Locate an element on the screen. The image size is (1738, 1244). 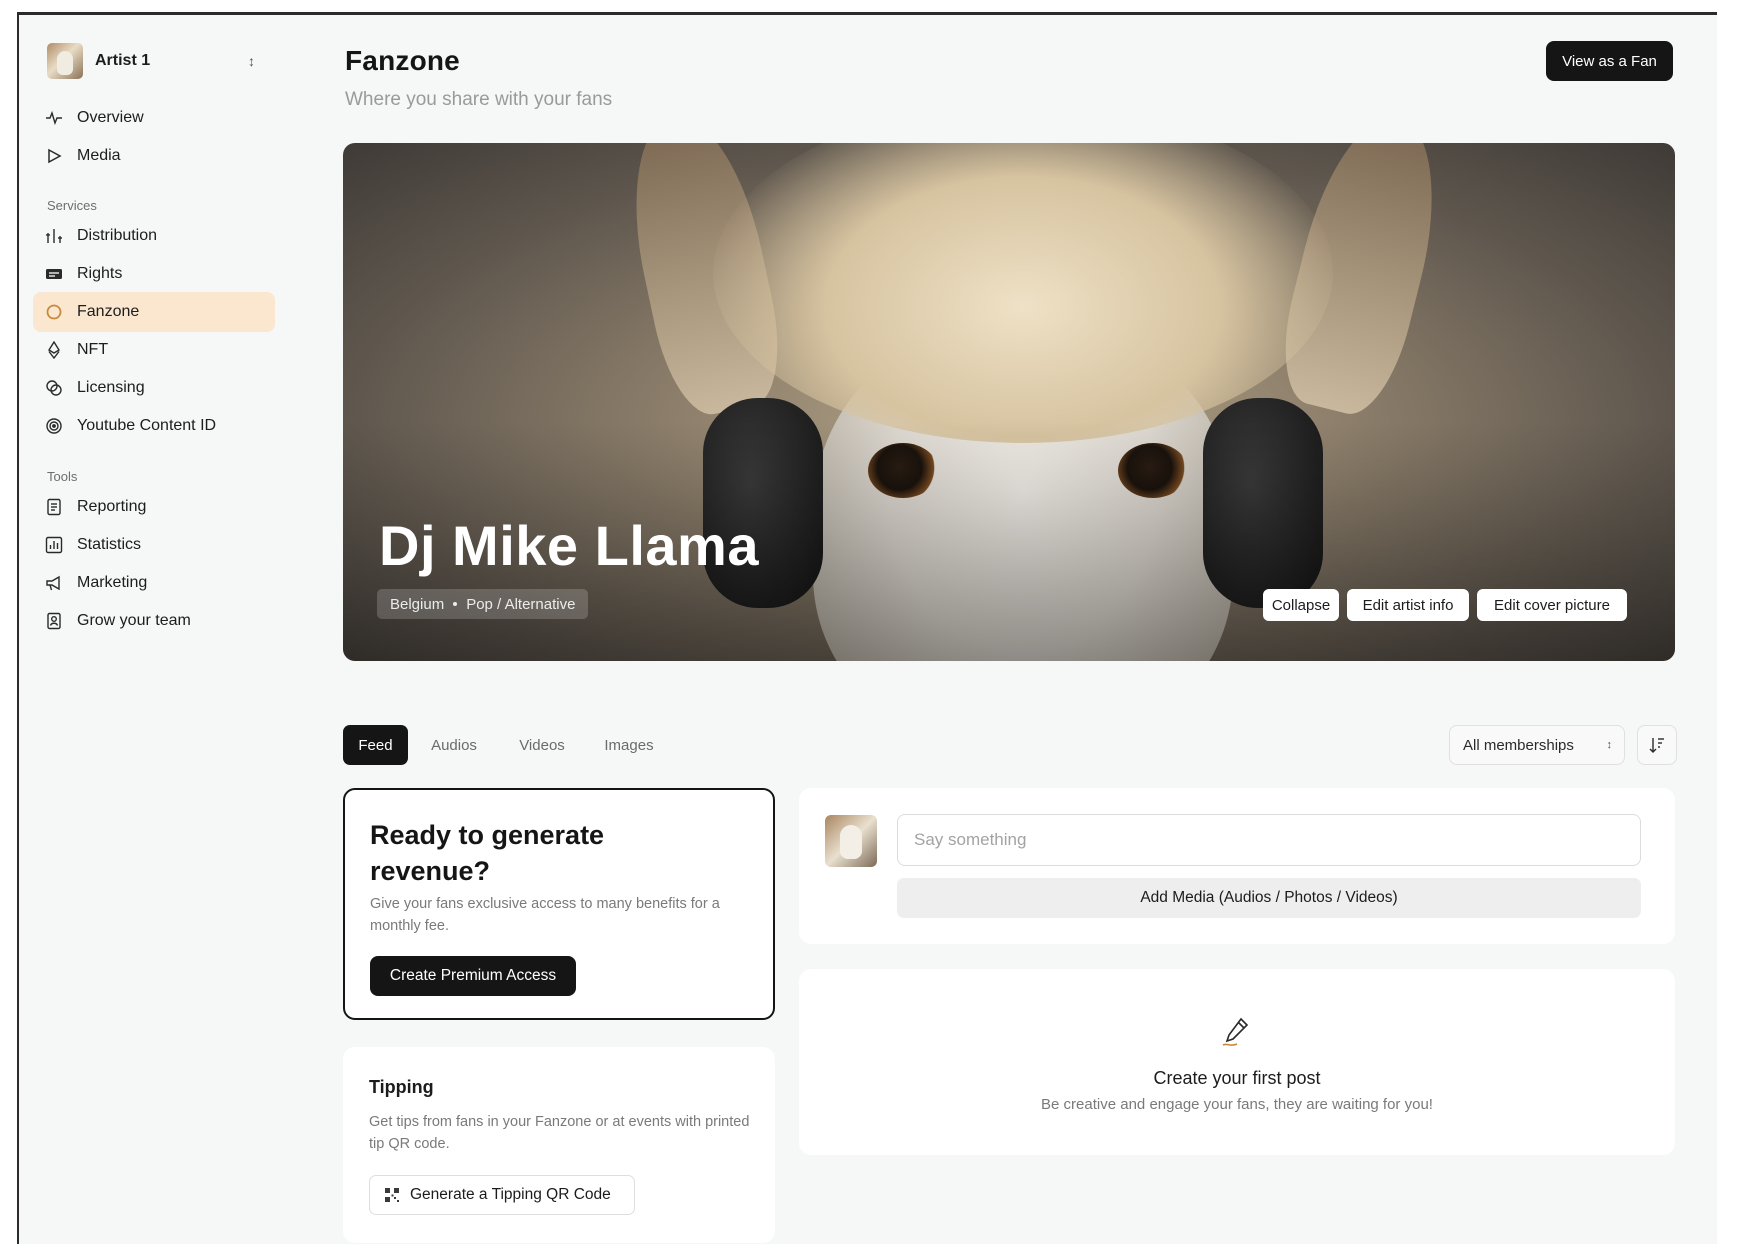
tipping-title: Tipping is located at coordinates (401, 1087).